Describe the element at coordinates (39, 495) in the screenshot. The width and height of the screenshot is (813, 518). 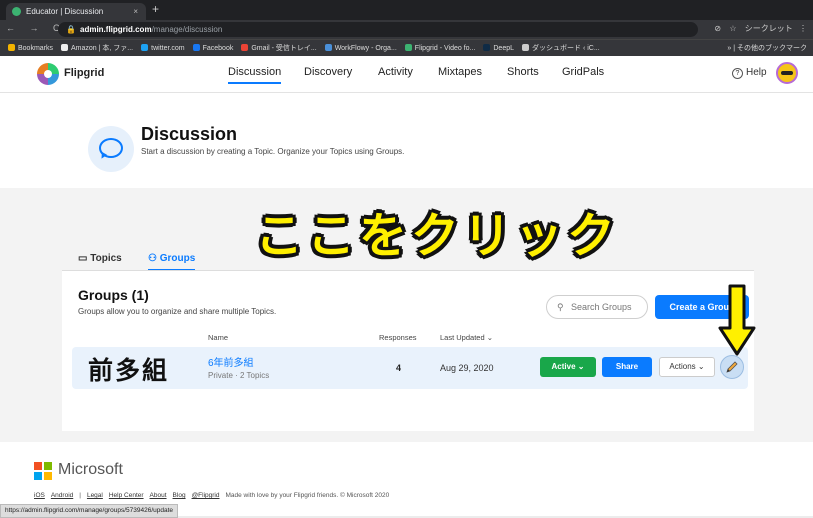
I see `footer-link-ios: iOS` at that location.